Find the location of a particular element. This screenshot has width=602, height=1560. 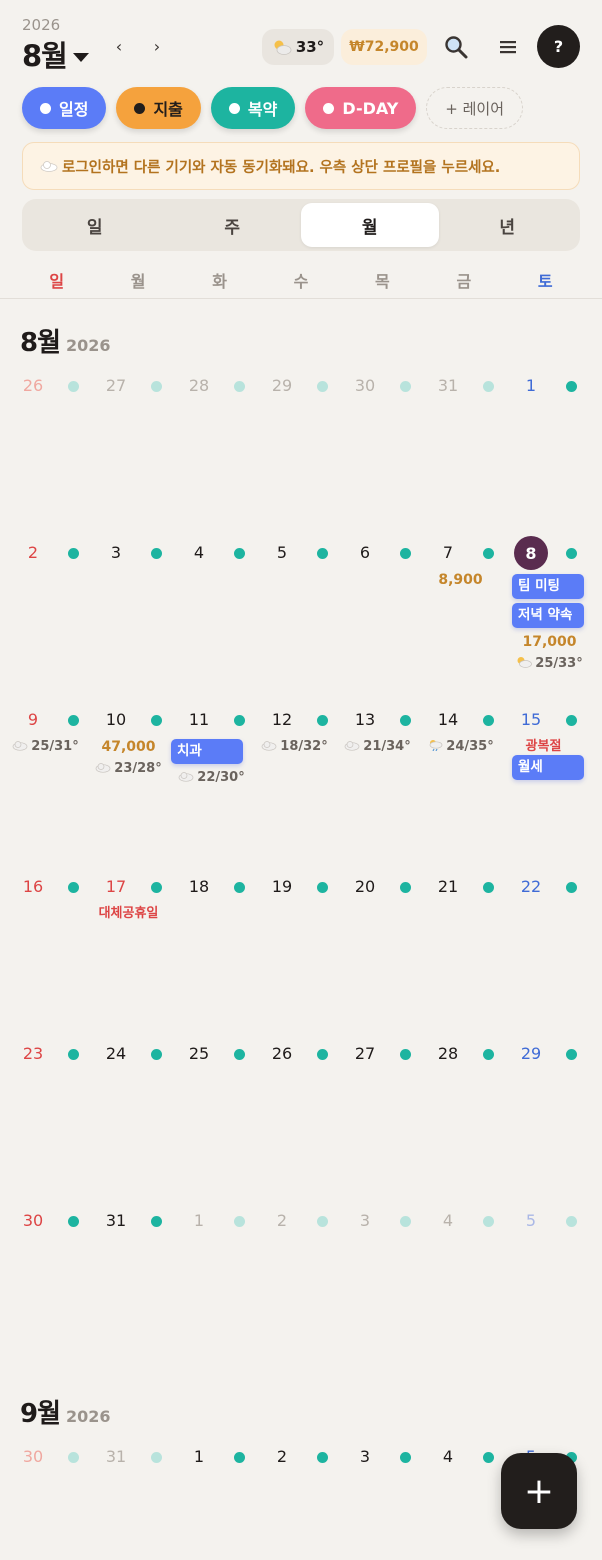

add-event-button: + is located at coordinates (539, 1491).